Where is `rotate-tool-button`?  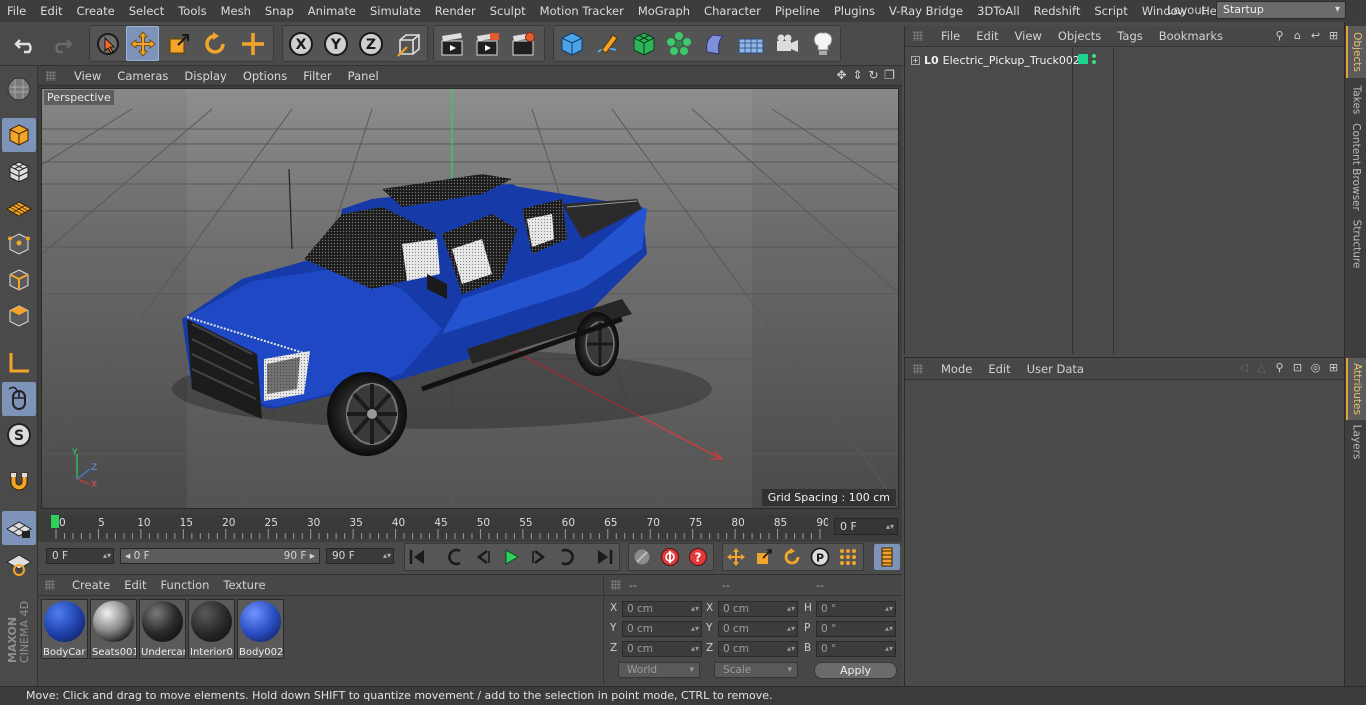
rotate-tool-button is located at coordinates (214, 43).